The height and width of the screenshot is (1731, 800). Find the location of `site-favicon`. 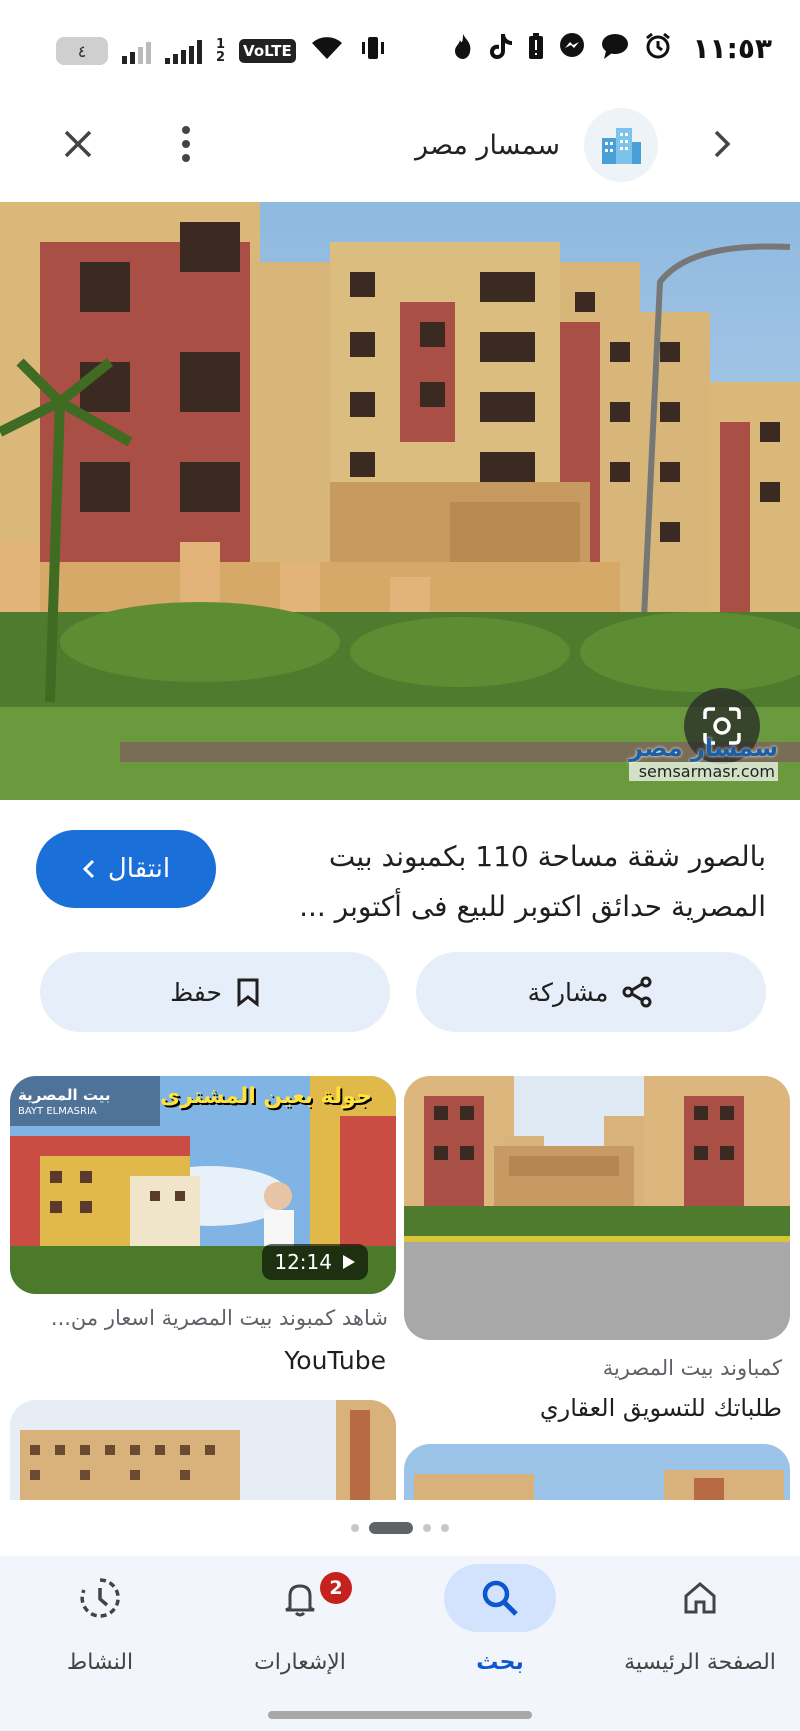

site-favicon is located at coordinates (621, 145).